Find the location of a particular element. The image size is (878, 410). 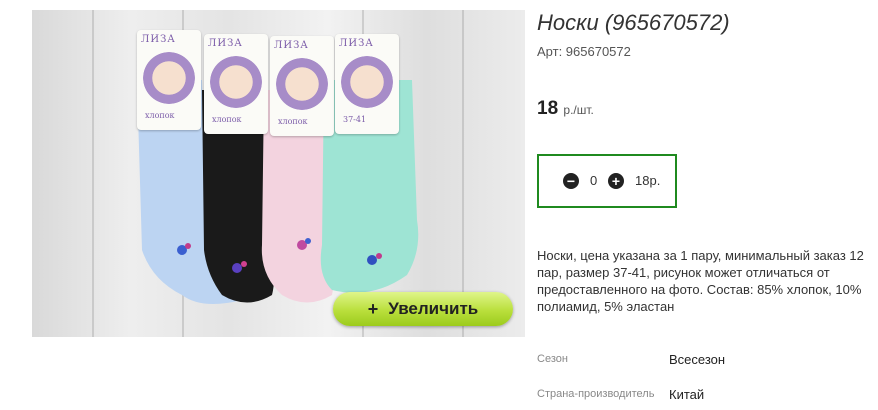

product-title: Носки (965670572) is located at coordinates (633, 22).